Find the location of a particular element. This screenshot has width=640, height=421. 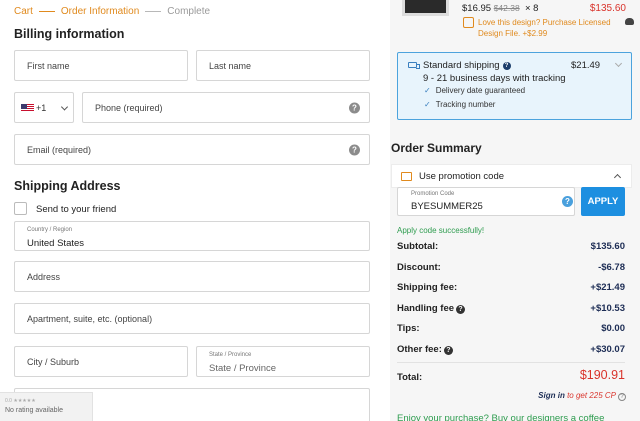

shipping-delivery-time: 9 - 21 business days with tracking is located at coordinates (494, 78).